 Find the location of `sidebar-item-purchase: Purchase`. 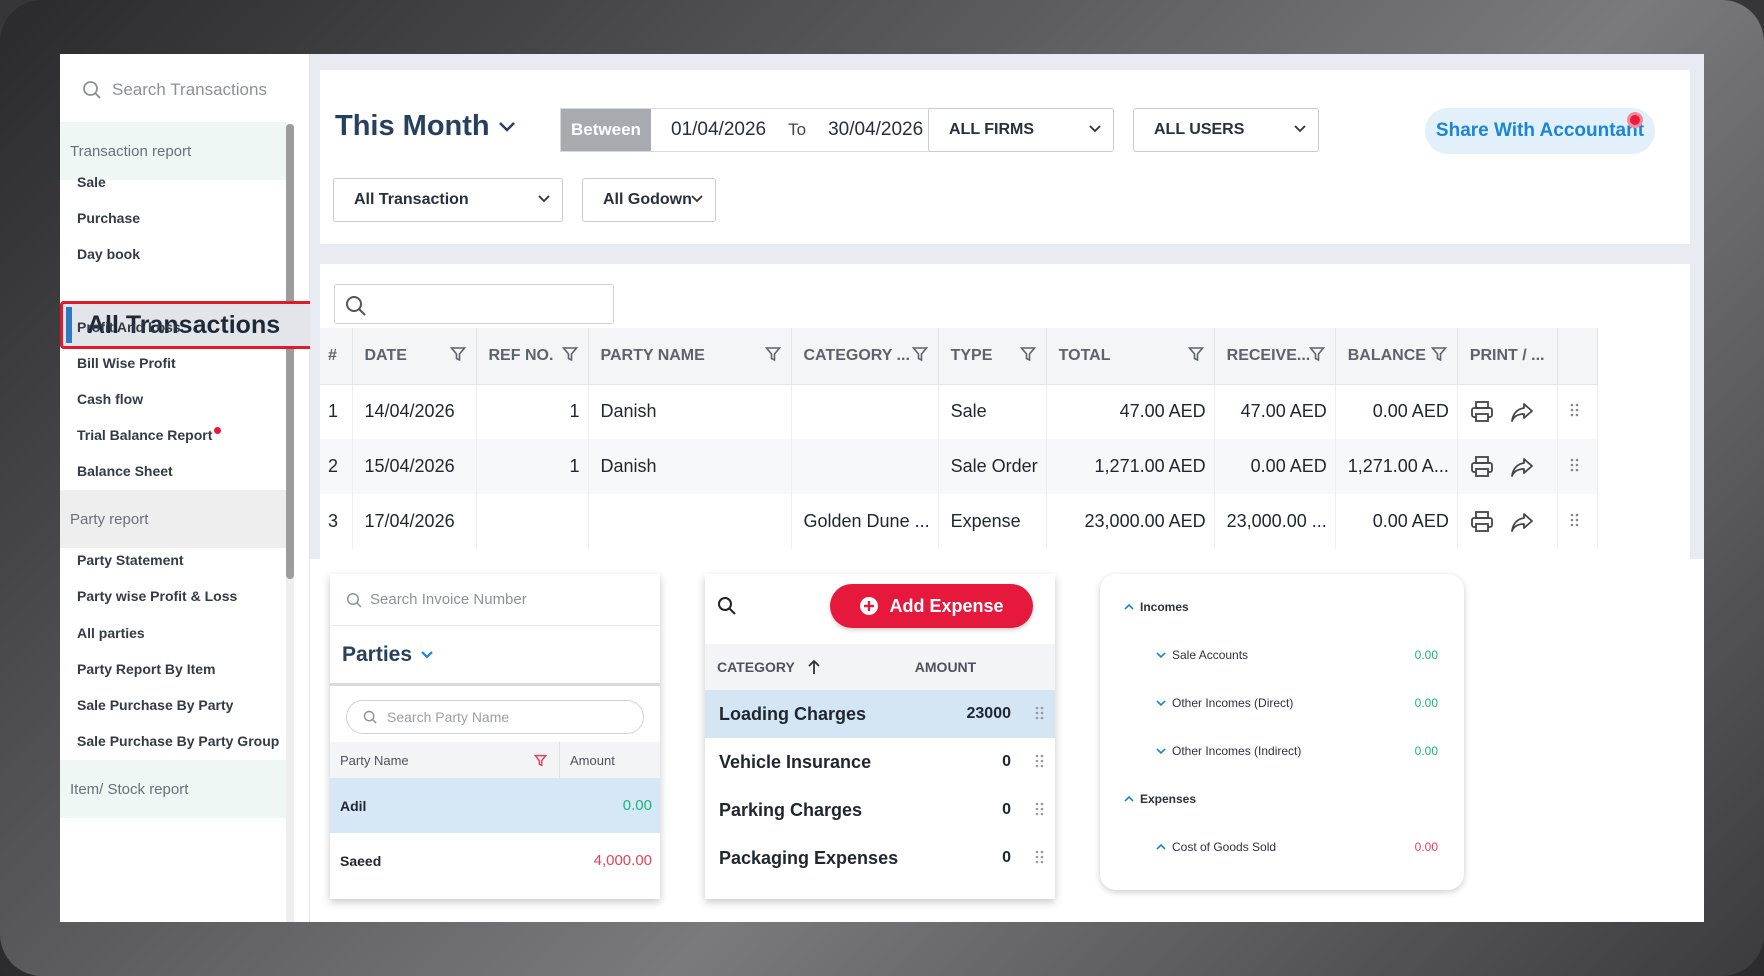

sidebar-item-purchase: Purchase is located at coordinates (108, 218).